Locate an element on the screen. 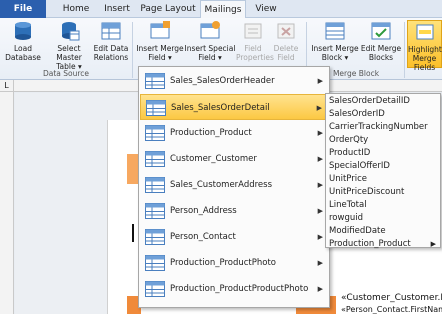 This screenshot has height=314, width=442. menu-item-label: Customer_Customer is located at coordinates (213, 159).